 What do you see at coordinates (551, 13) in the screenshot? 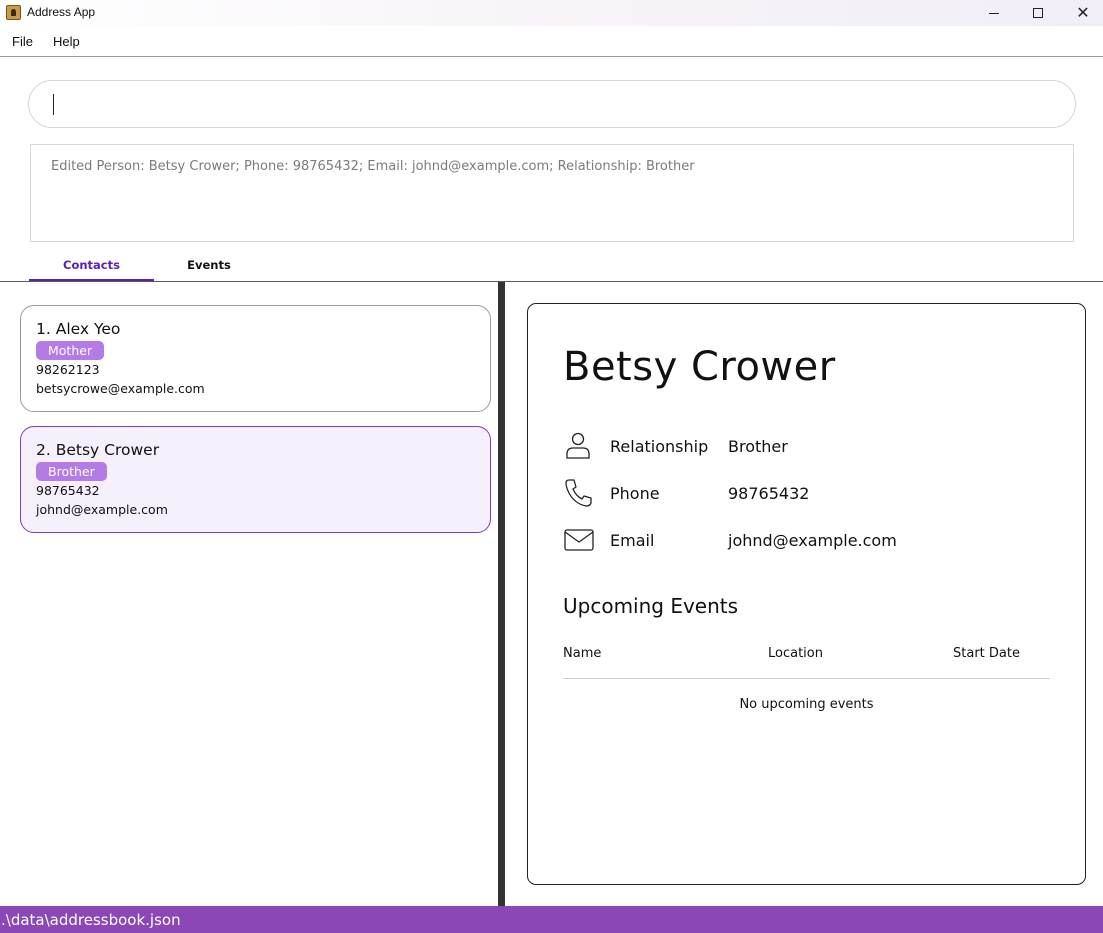
I see `title-bar: Address App ✕` at bounding box center [551, 13].